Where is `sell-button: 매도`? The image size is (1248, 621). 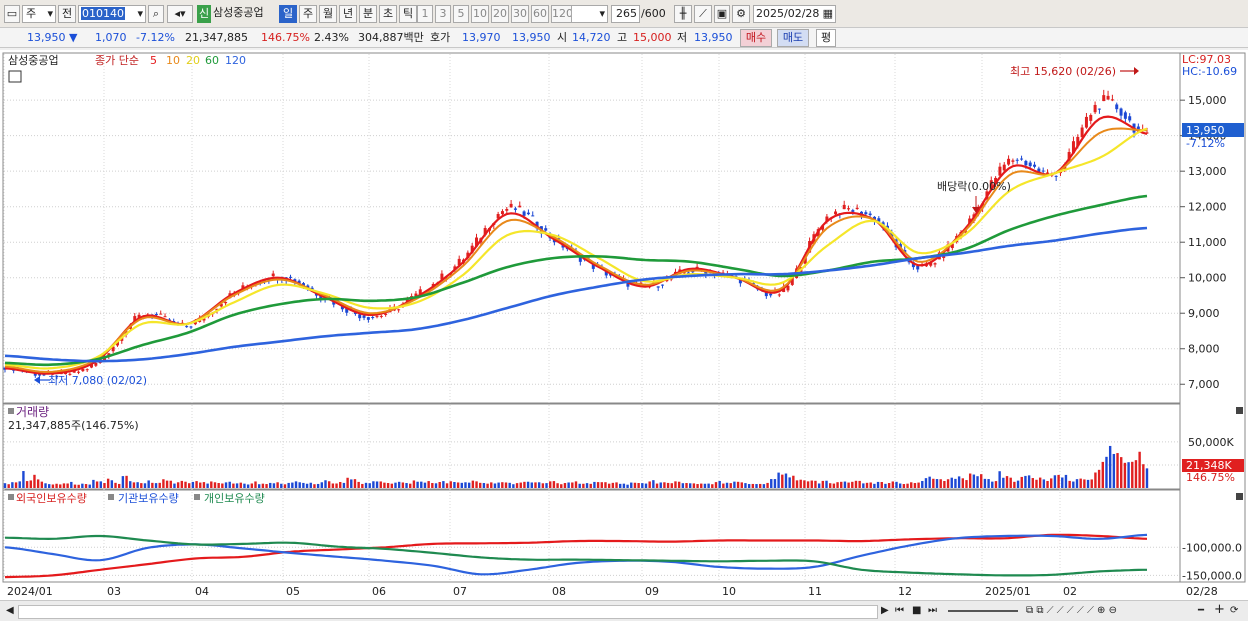
sell-button: 매도 is located at coordinates (793, 38).